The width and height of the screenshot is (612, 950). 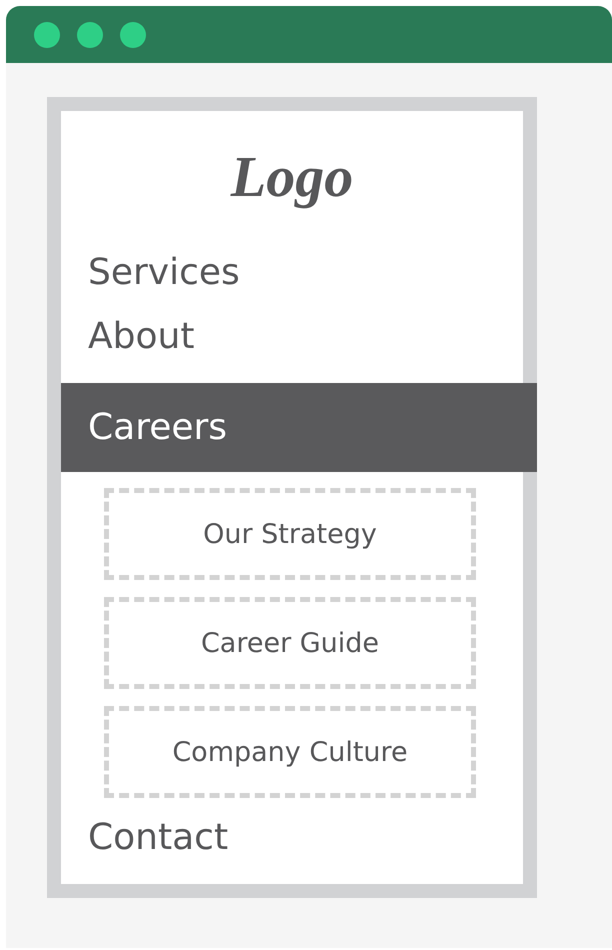 What do you see at coordinates (292, 838) in the screenshot?
I see `menu-item: Contact` at bounding box center [292, 838].